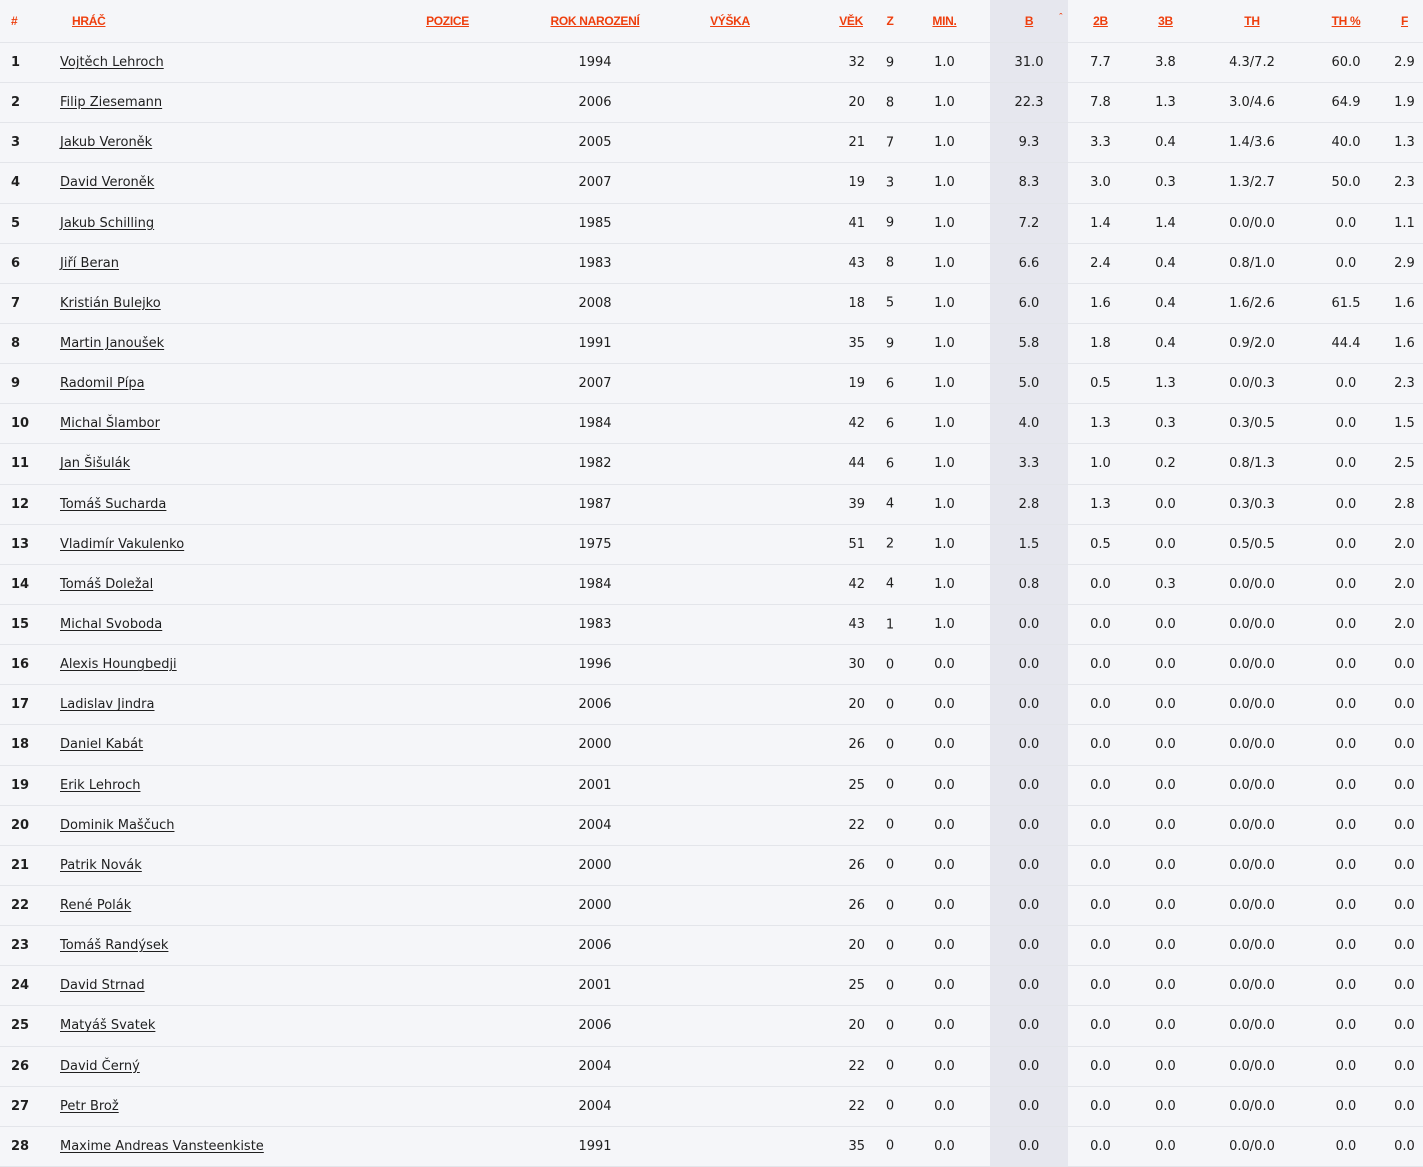 The width and height of the screenshot is (1423, 1167). Describe the element at coordinates (111, 102) in the screenshot. I see `player-name-link: Filip Ziesemann` at that location.